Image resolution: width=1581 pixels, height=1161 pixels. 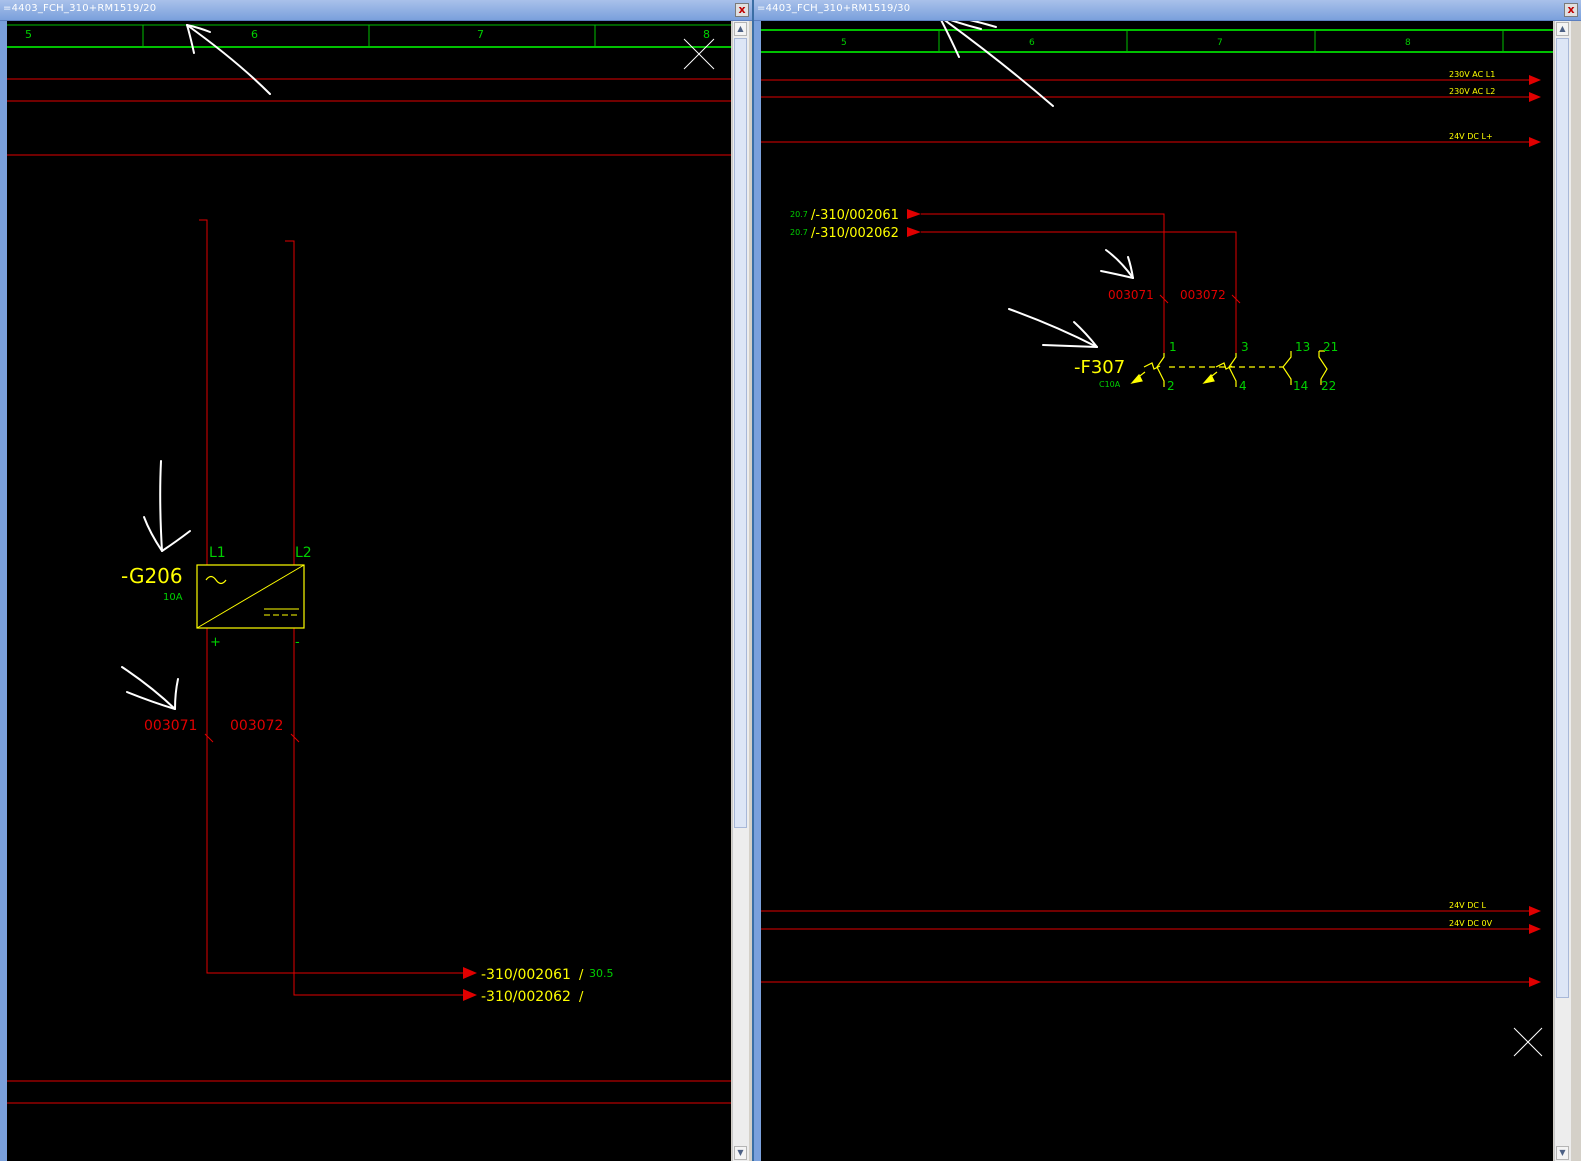 I want to click on rail-label: 230V AC L1, so click(x=1472, y=74).